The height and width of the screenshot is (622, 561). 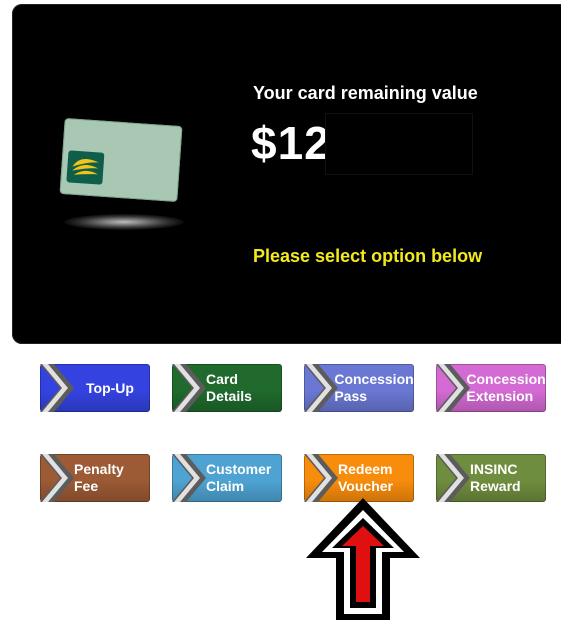 I want to click on button-label: Card Details, so click(x=229, y=387).